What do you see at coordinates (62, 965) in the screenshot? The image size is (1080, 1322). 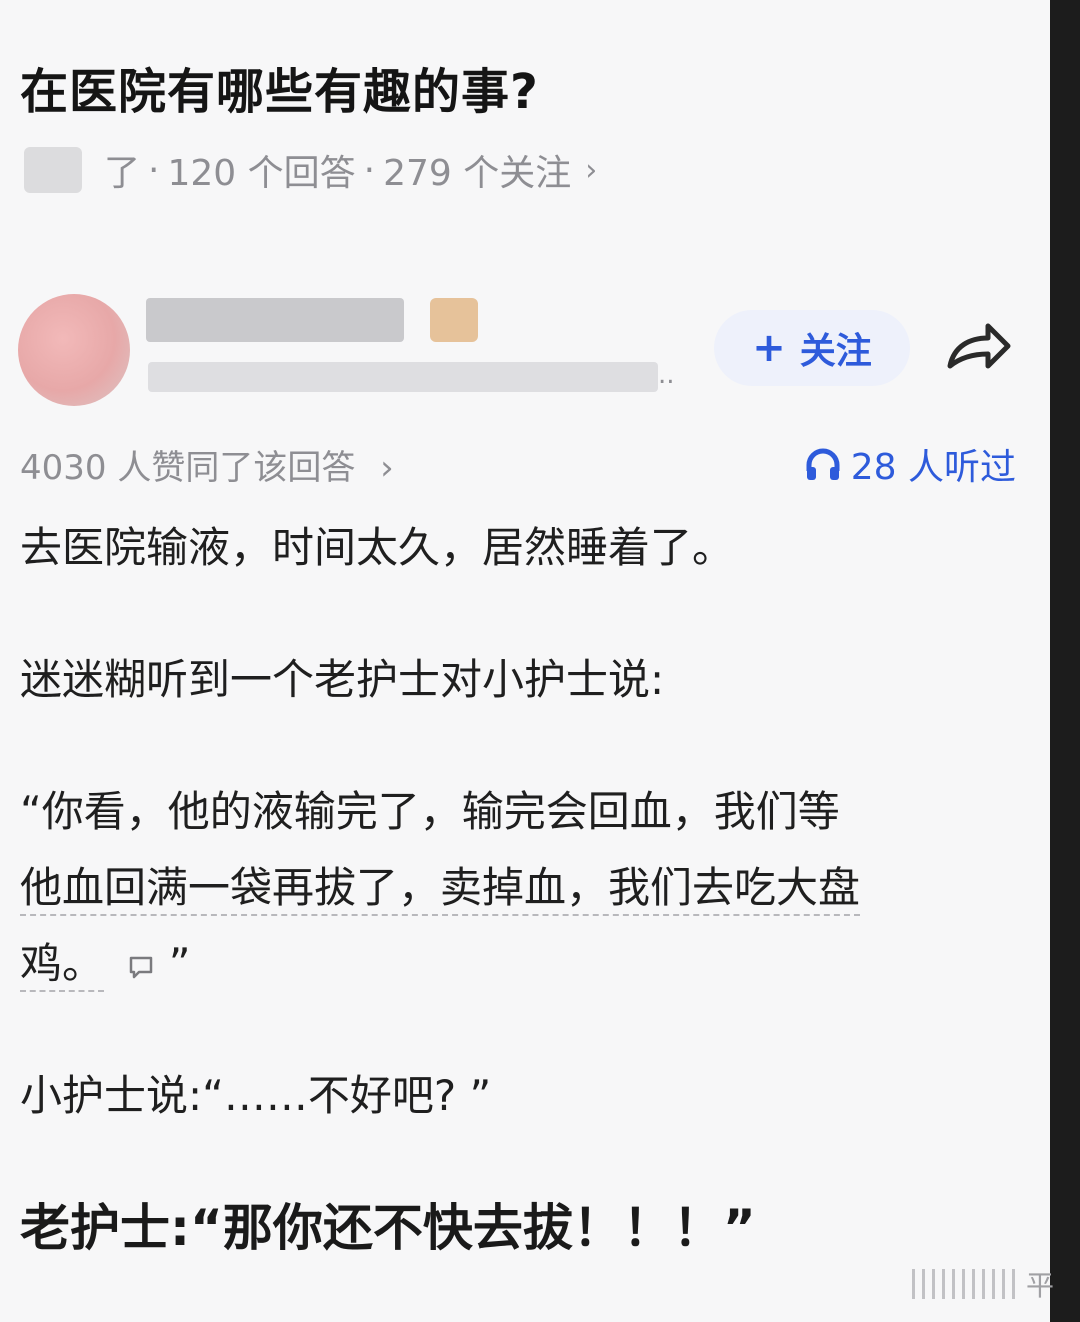 I see `highlighted-text: 鸡。` at bounding box center [62, 965].